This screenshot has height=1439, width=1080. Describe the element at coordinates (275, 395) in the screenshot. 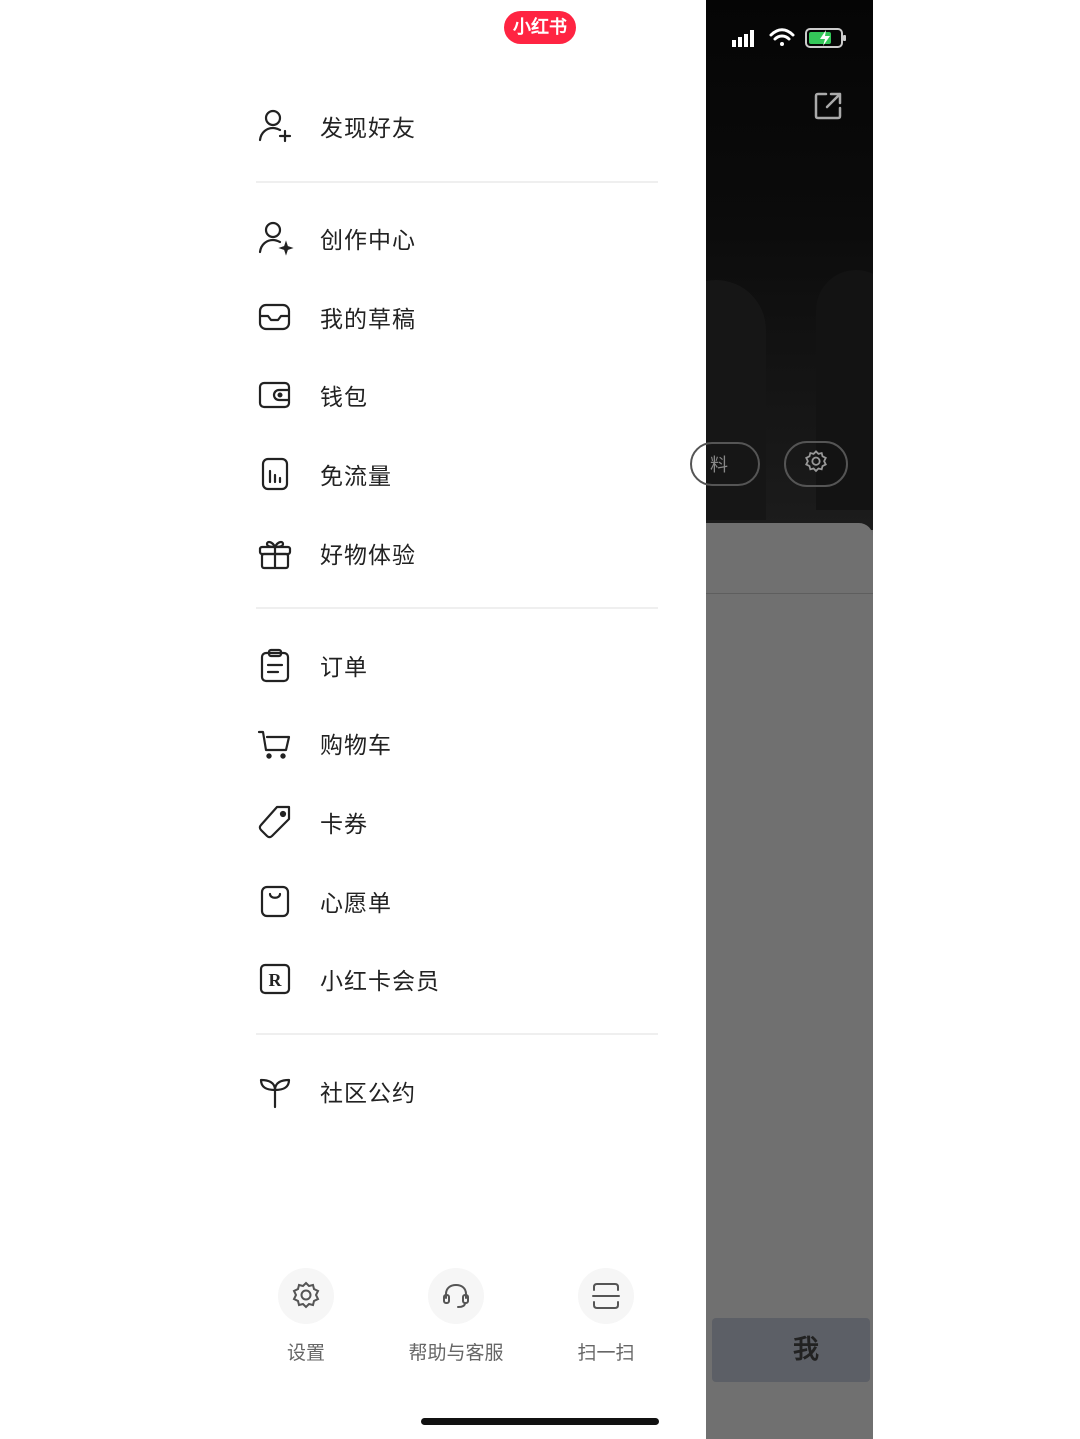

I see `wallet-icon` at that location.